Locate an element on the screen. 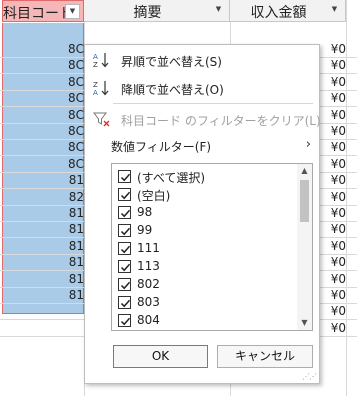  sort-descending-icon: Z A is located at coordinates (102, 88).